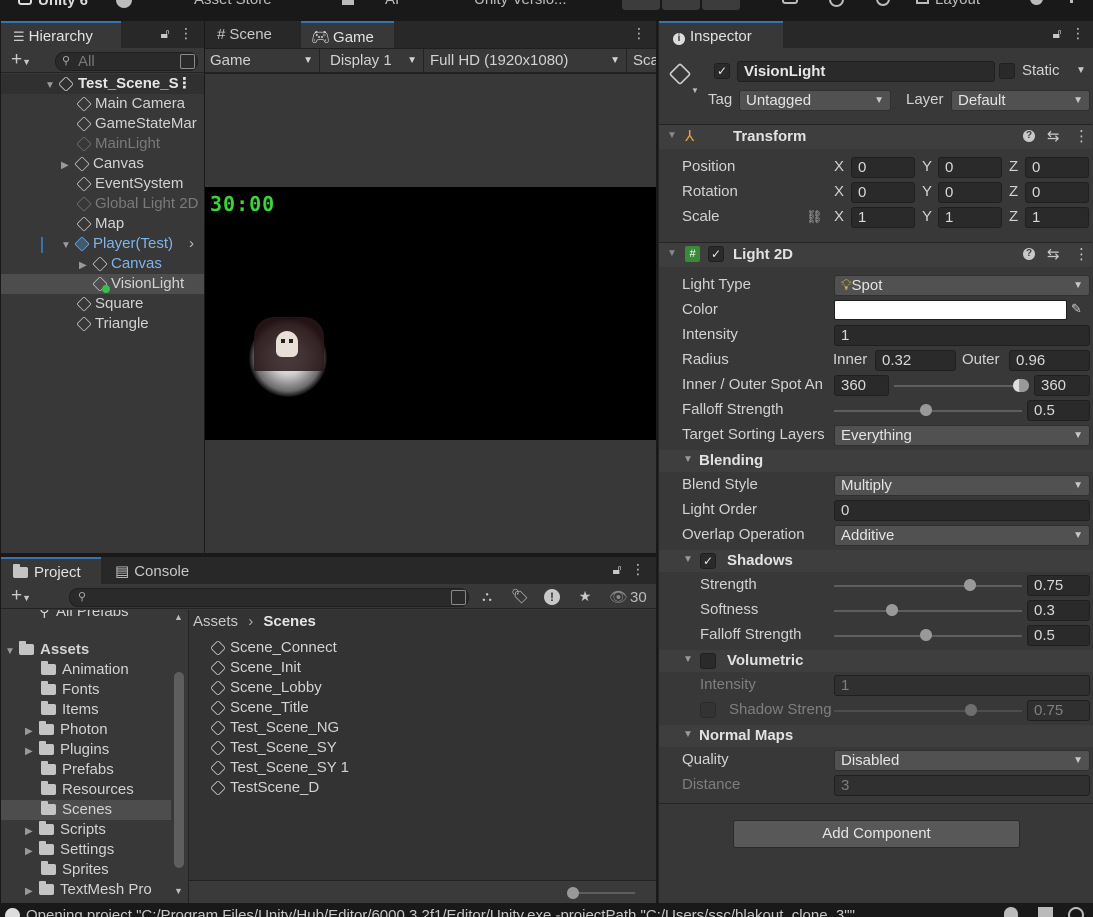  Describe the element at coordinates (68, 245) in the screenshot. I see `expand-arrow-icon: ▼` at that location.